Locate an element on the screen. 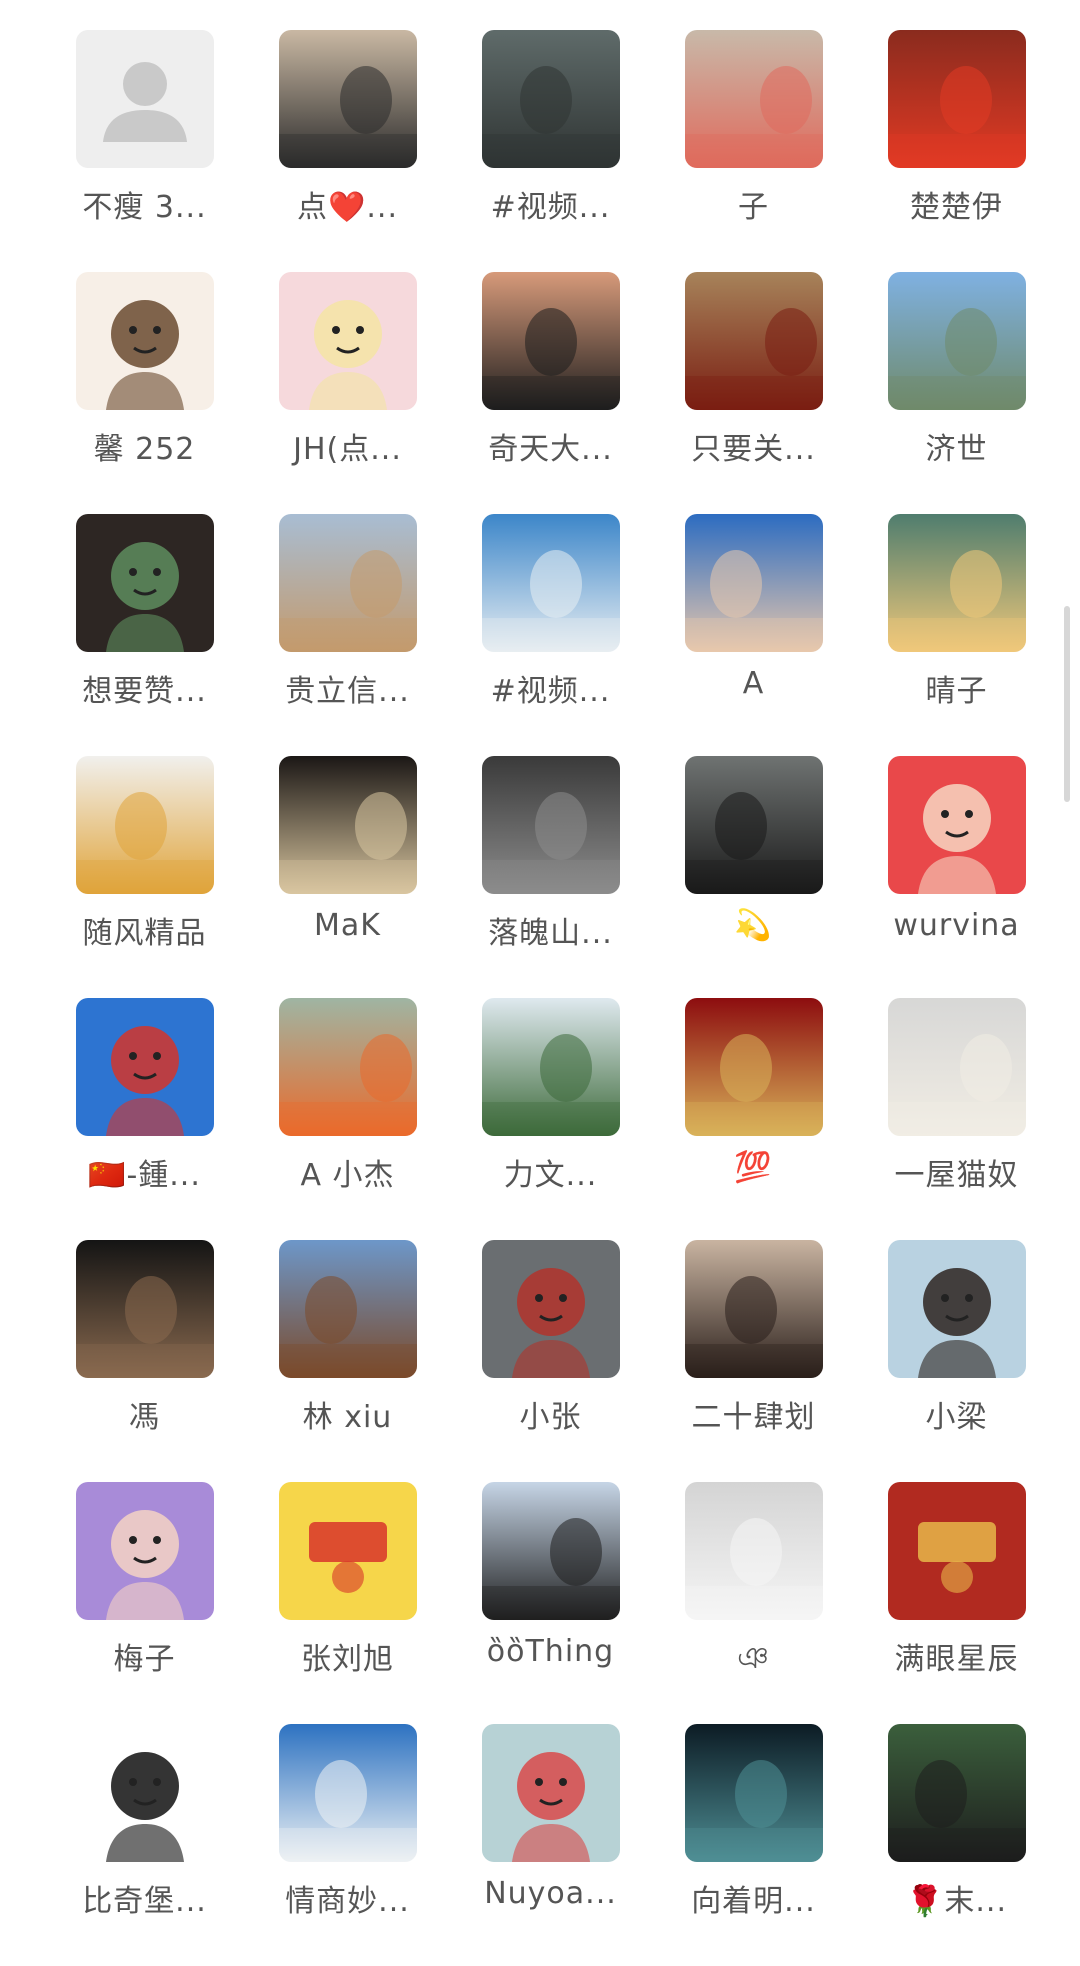  member-name: ȍȍThing is located at coordinates (550, 1651).